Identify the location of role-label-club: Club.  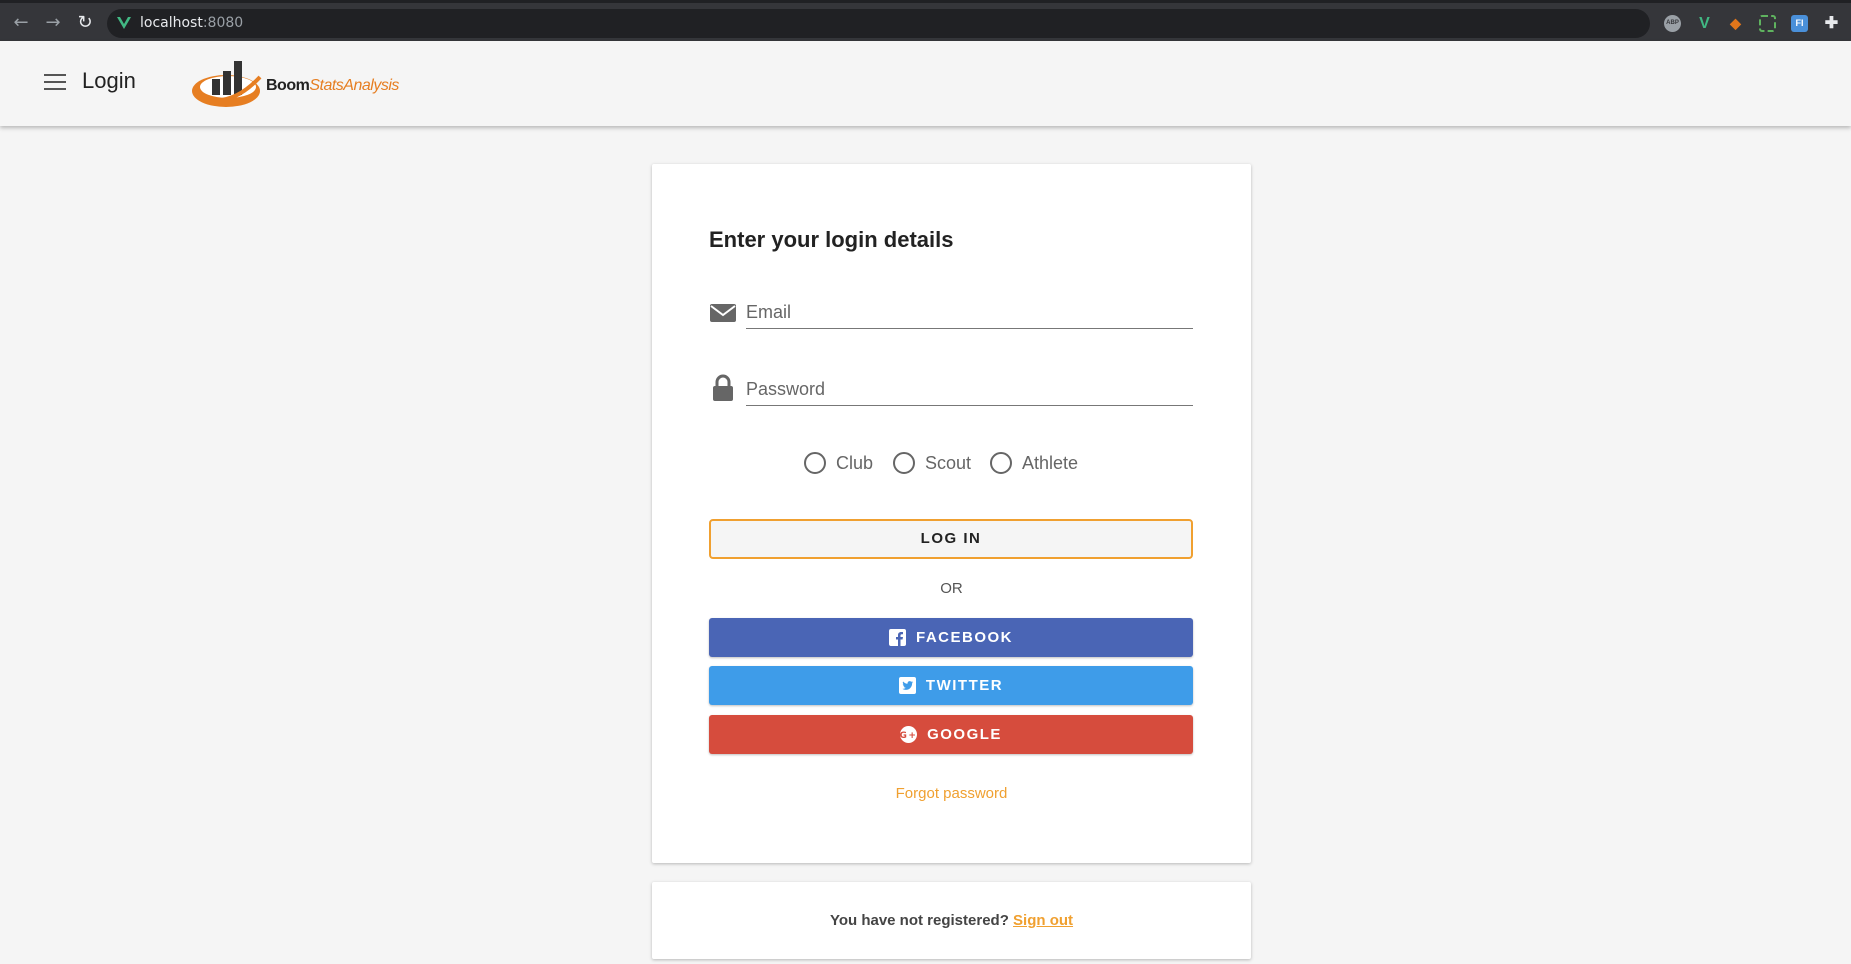
(855, 462).